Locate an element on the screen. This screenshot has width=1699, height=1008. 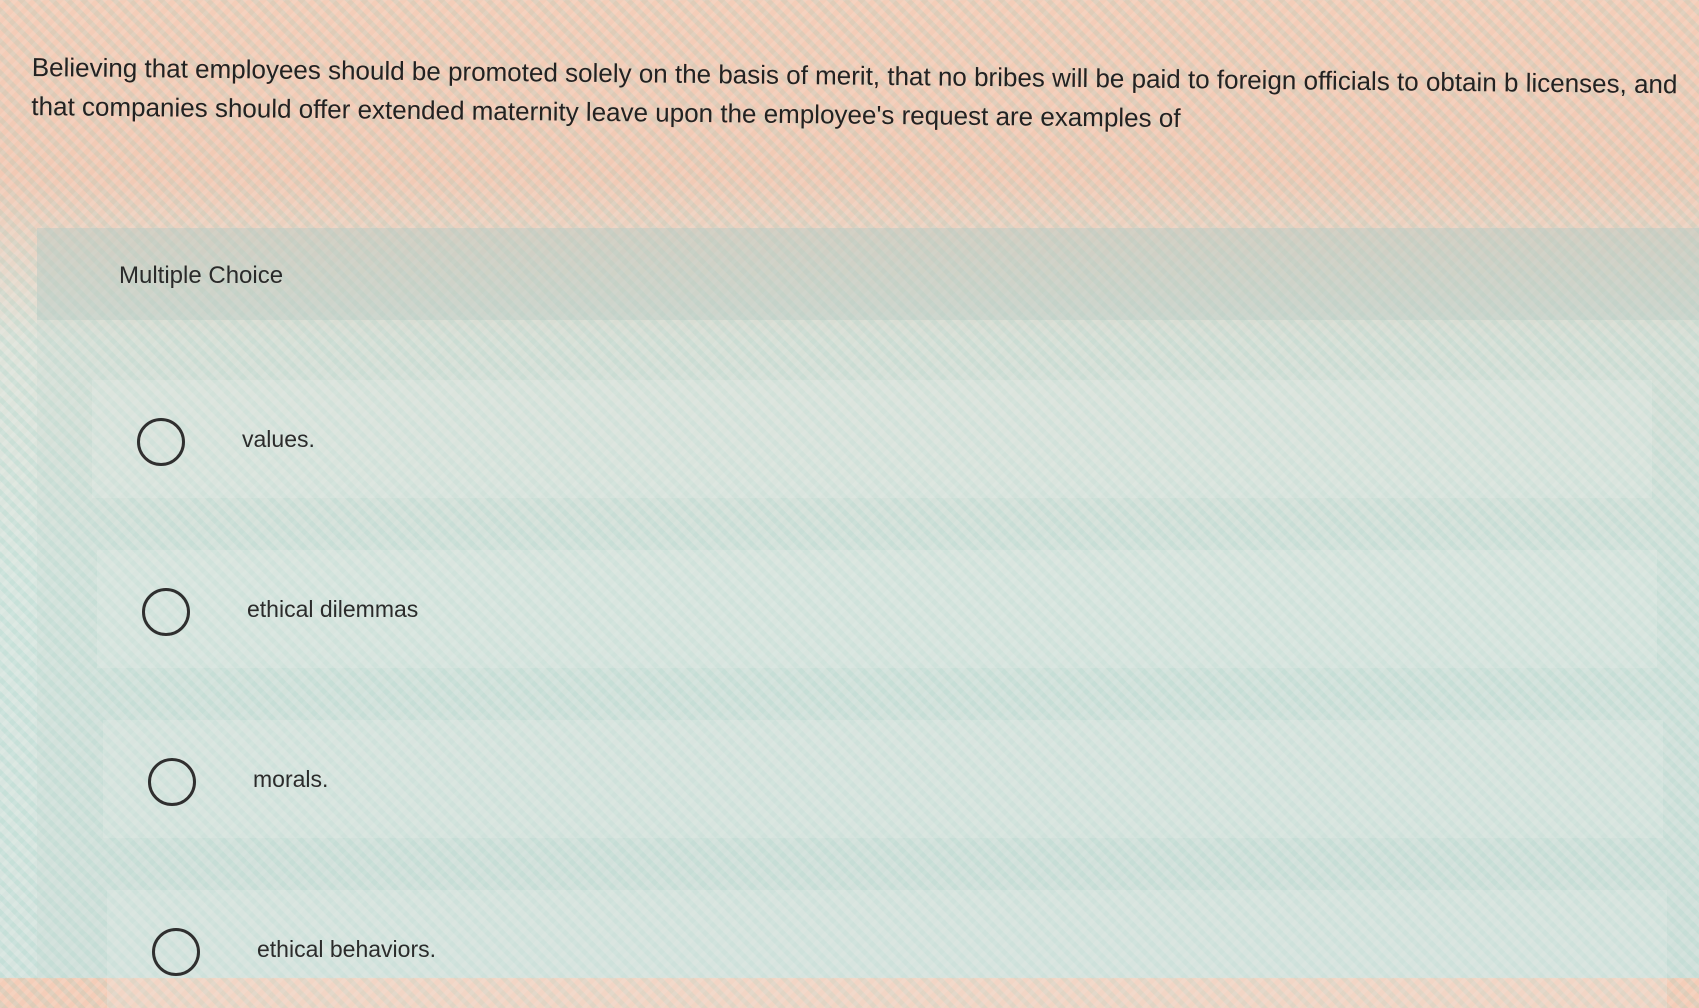
option-label: values. is located at coordinates (278, 439).